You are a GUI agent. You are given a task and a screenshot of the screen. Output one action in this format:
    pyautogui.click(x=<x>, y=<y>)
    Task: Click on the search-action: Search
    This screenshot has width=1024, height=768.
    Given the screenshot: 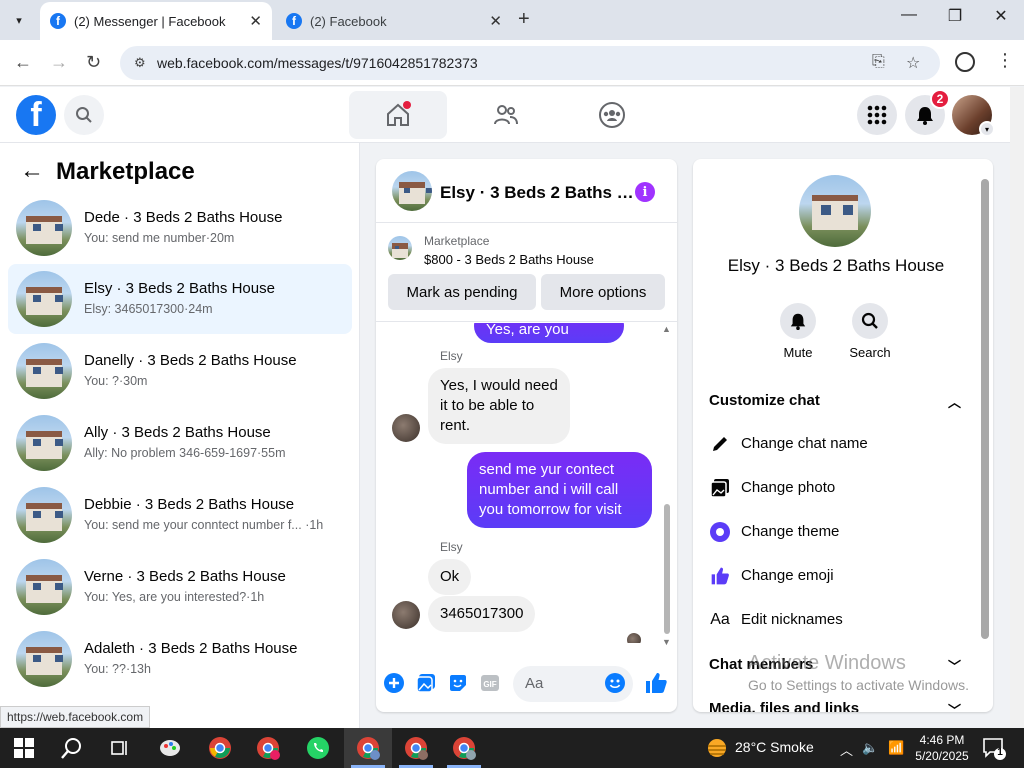 What is the action you would take?
    pyautogui.click(x=870, y=331)
    